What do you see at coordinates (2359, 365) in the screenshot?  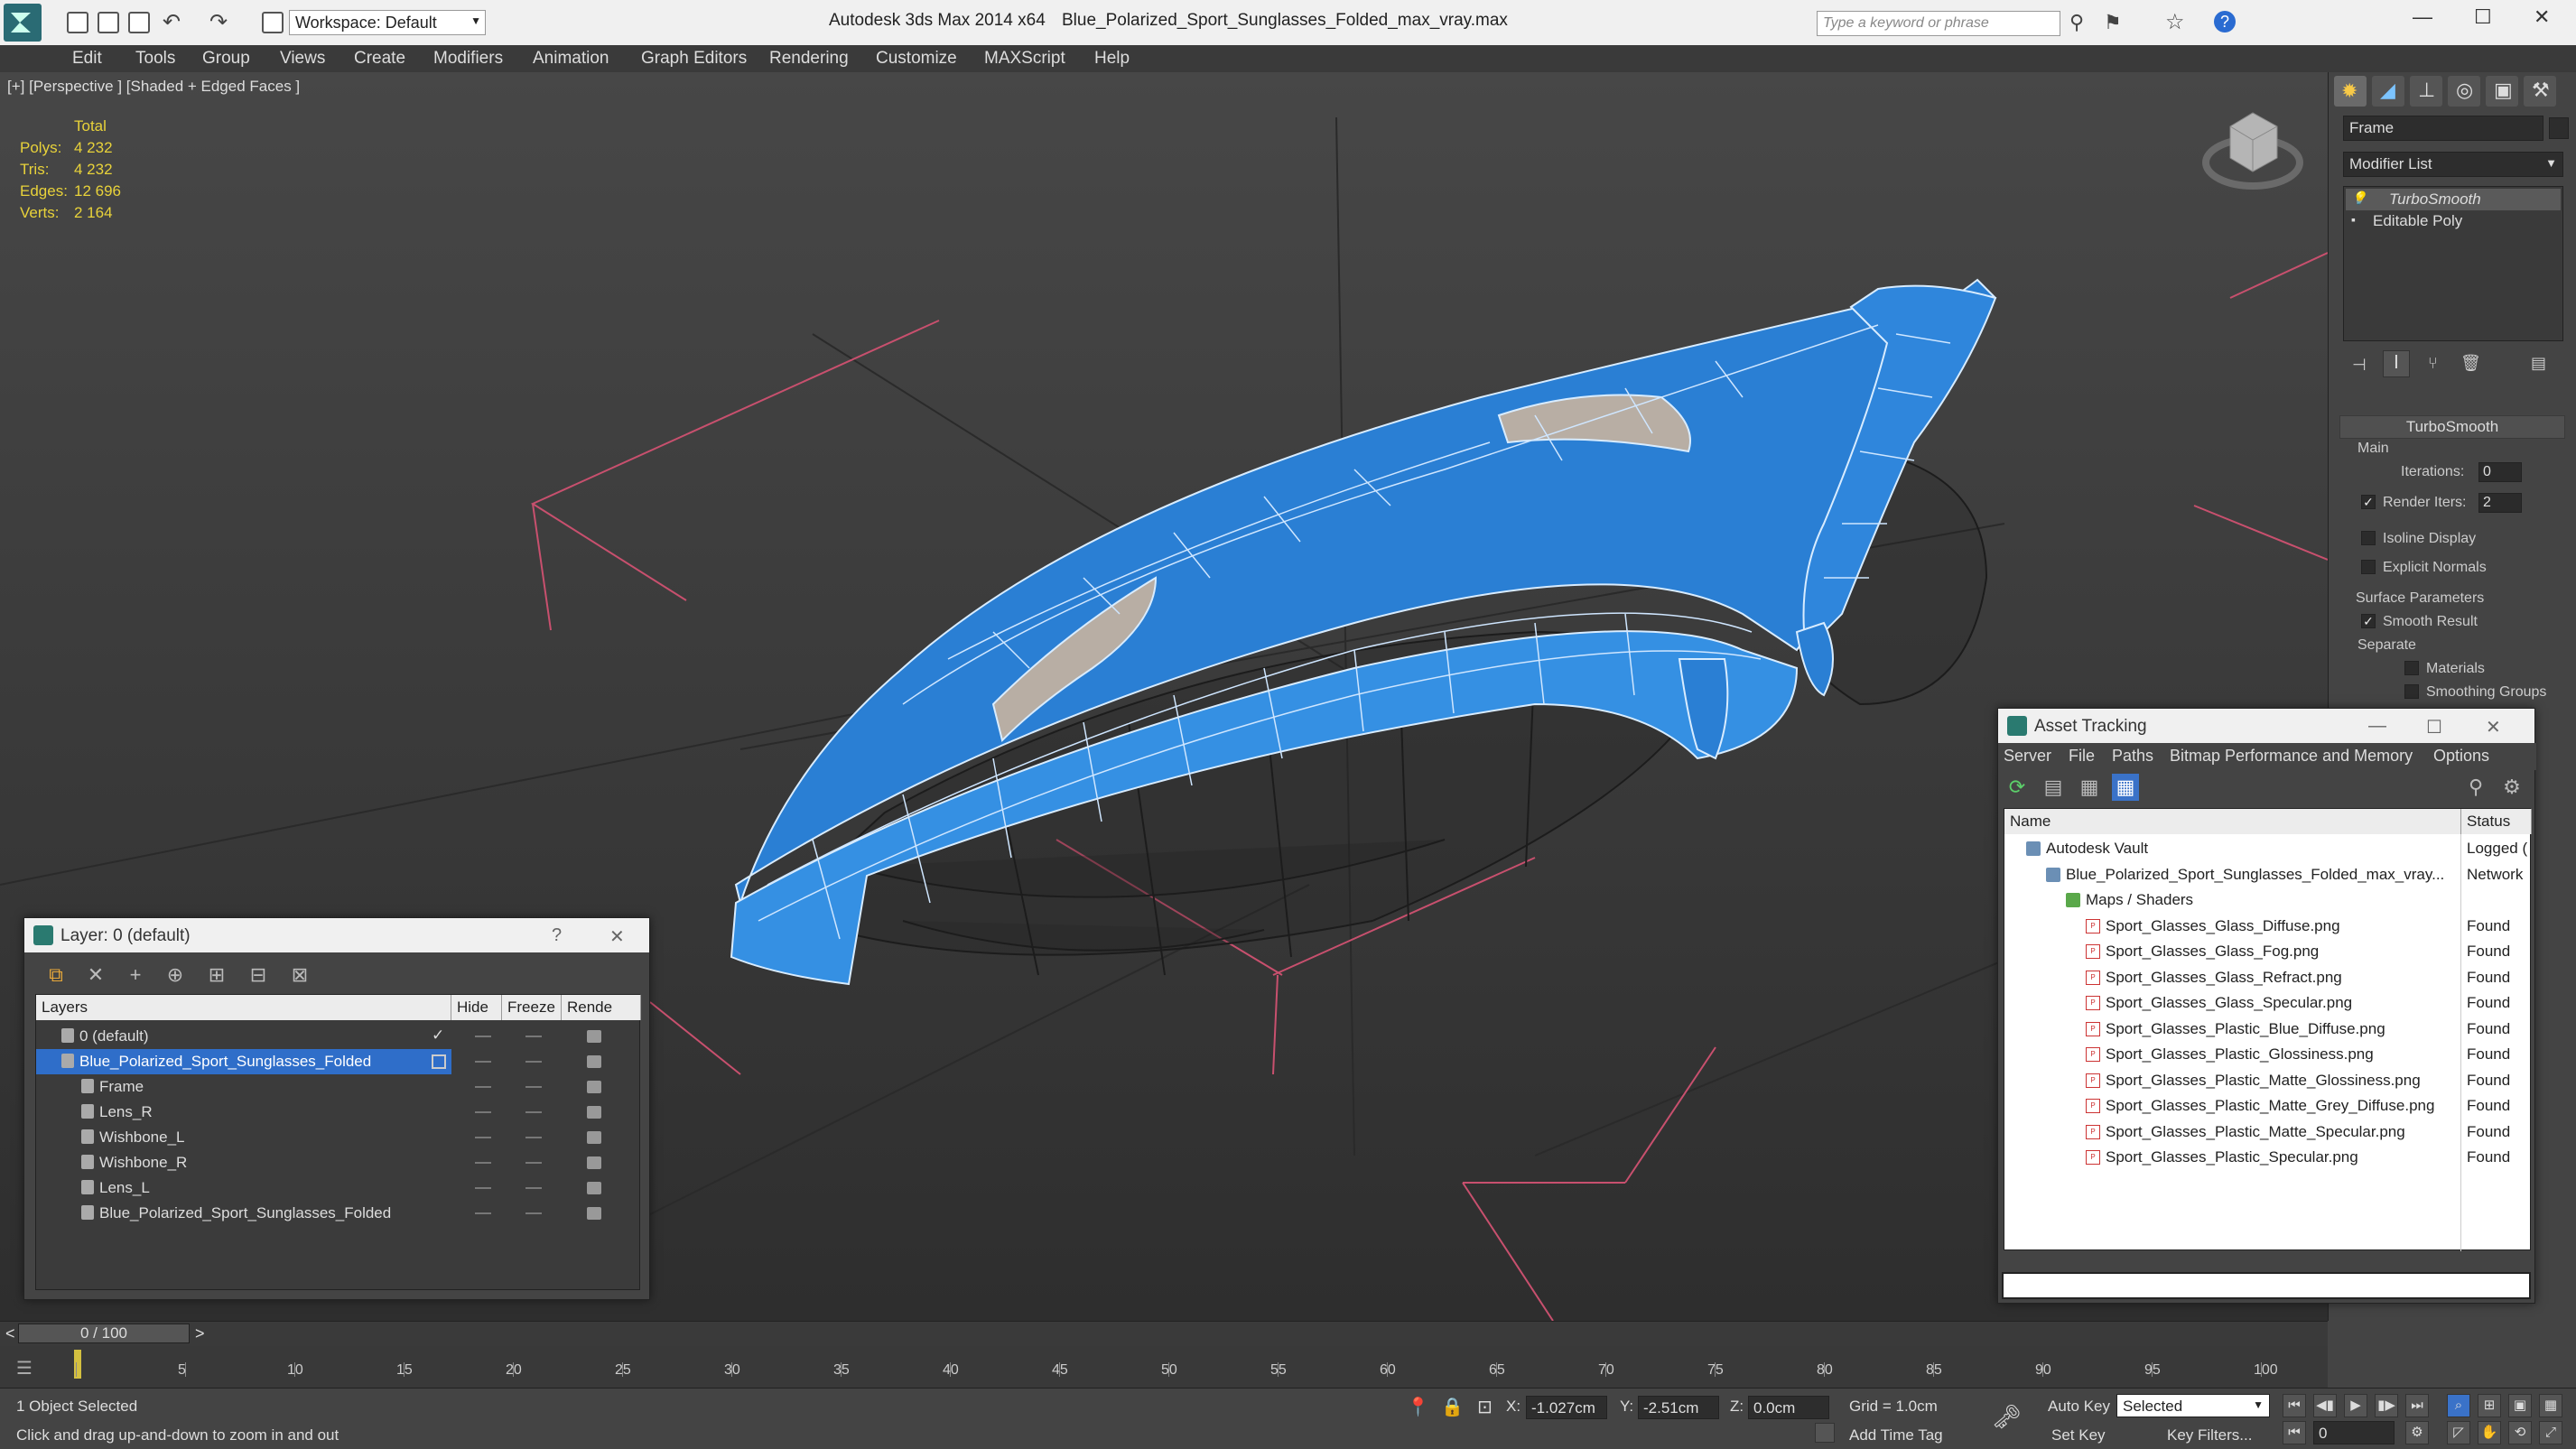 I see `pin-stack-icon: ⊣` at bounding box center [2359, 365].